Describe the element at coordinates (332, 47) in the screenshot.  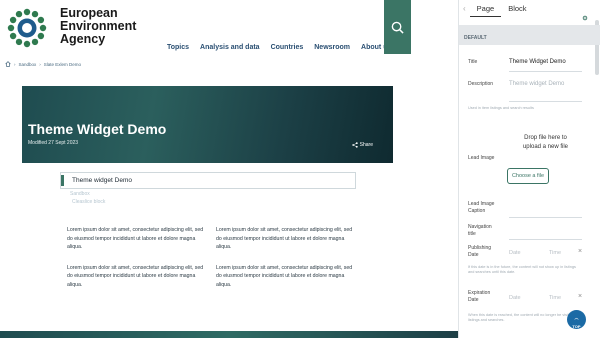
I see `nav-newsroom: Newsroom` at that location.